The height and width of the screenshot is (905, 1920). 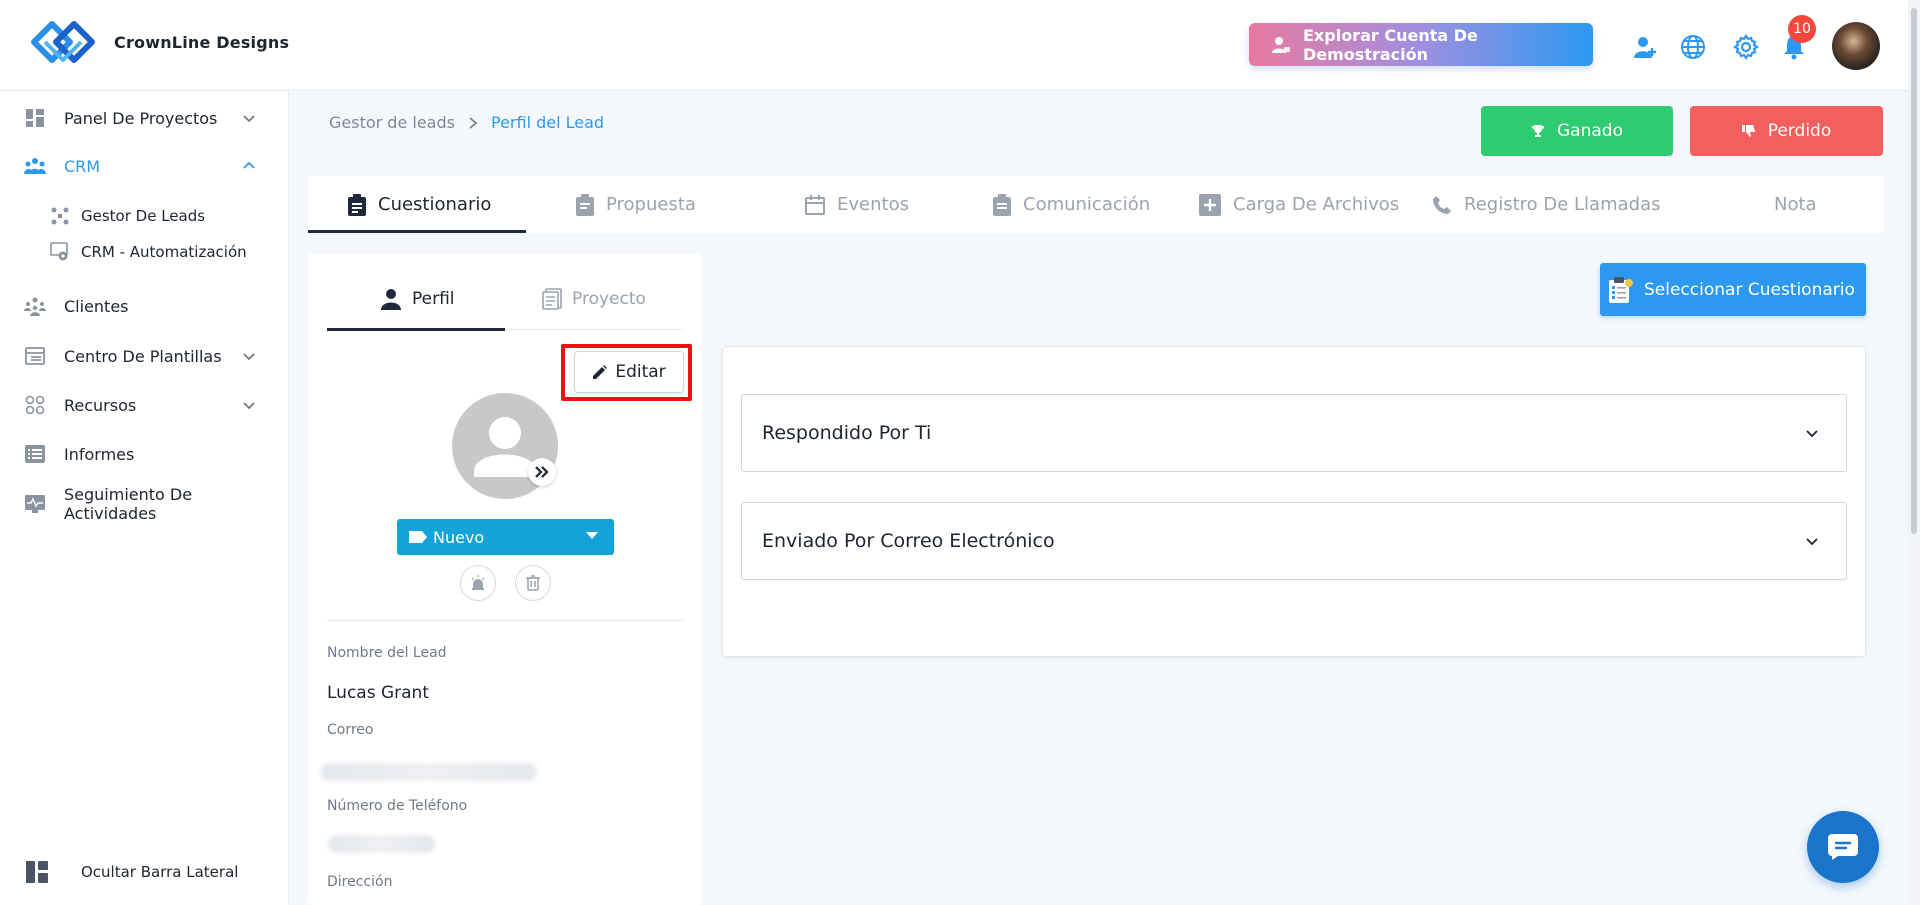 I want to click on email-value-redacted, so click(x=429, y=772).